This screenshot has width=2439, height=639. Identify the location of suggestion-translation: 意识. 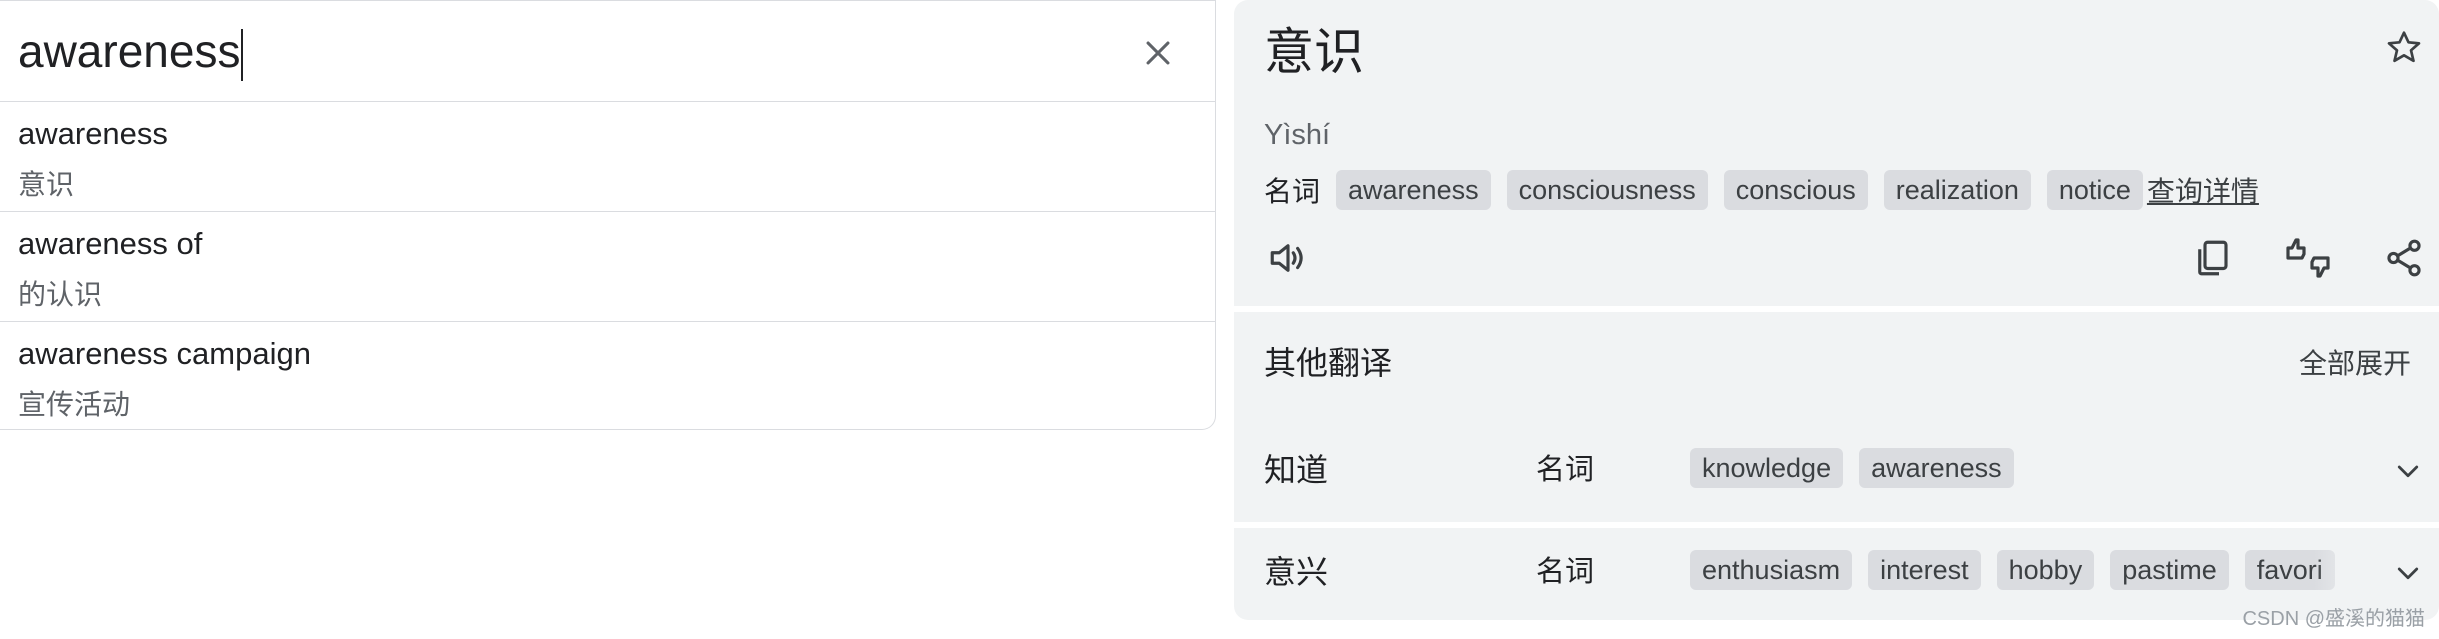
(46, 184).